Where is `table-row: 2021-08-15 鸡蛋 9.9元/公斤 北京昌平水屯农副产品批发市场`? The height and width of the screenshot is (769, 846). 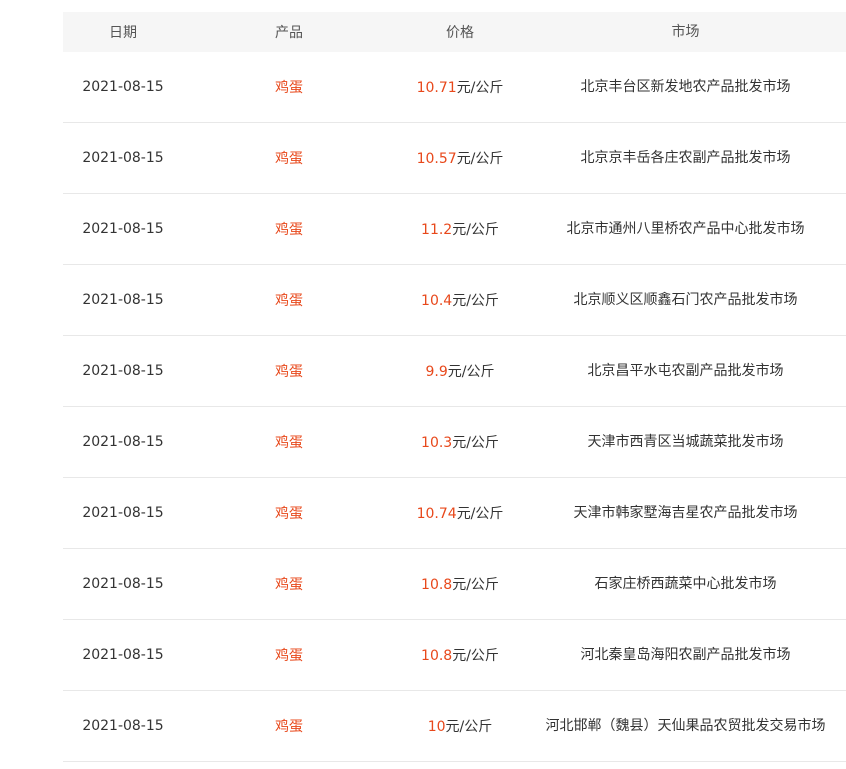 table-row: 2021-08-15 鸡蛋 9.9元/公斤 北京昌平水屯农副产品批发市场 is located at coordinates (454, 371).